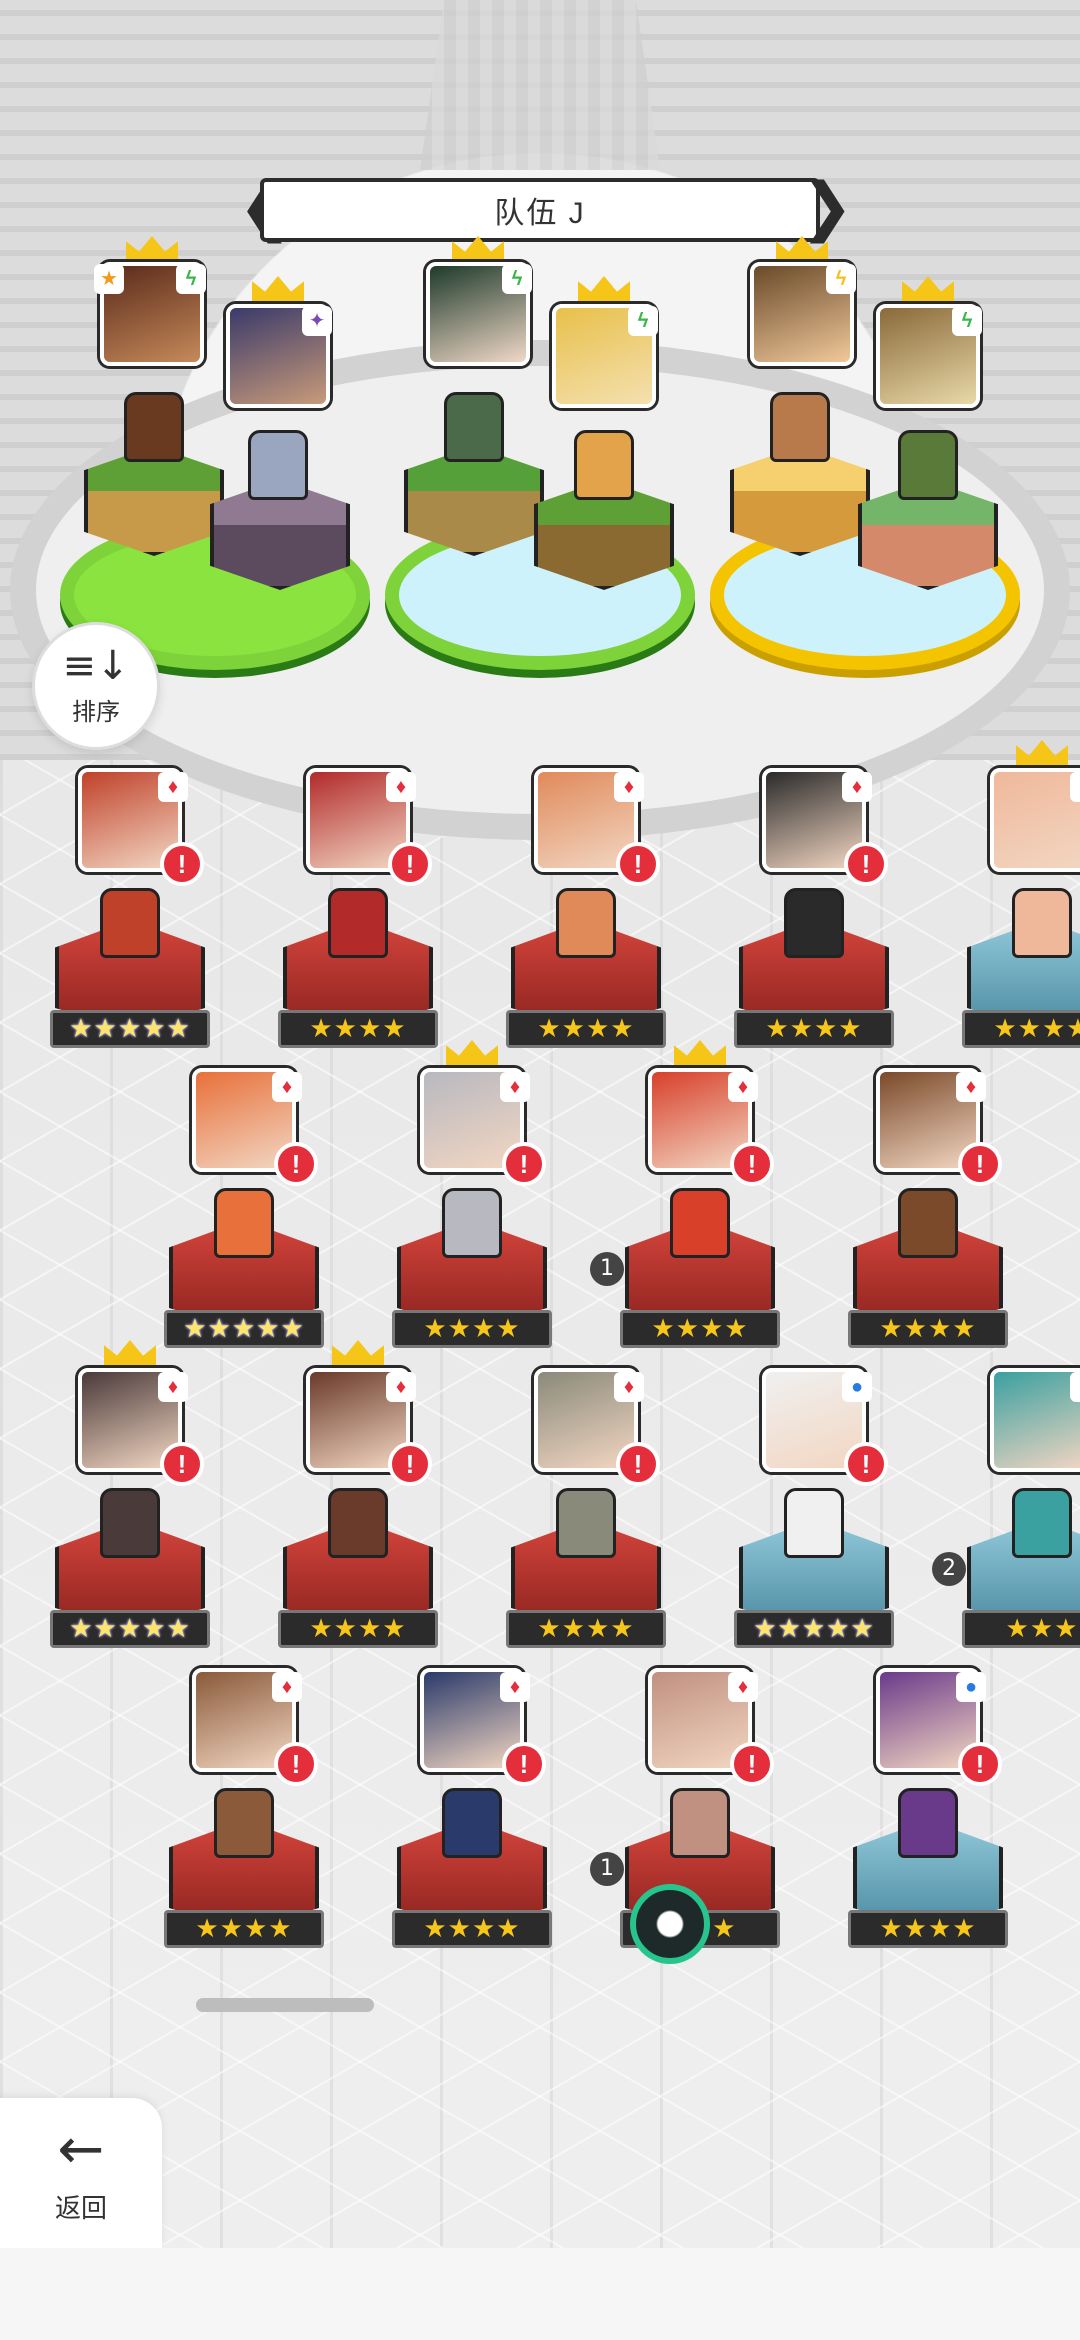 The width and height of the screenshot is (1080, 2340). What do you see at coordinates (317, 321) in the screenshot?
I see `dark-element-icon: ✦` at bounding box center [317, 321].